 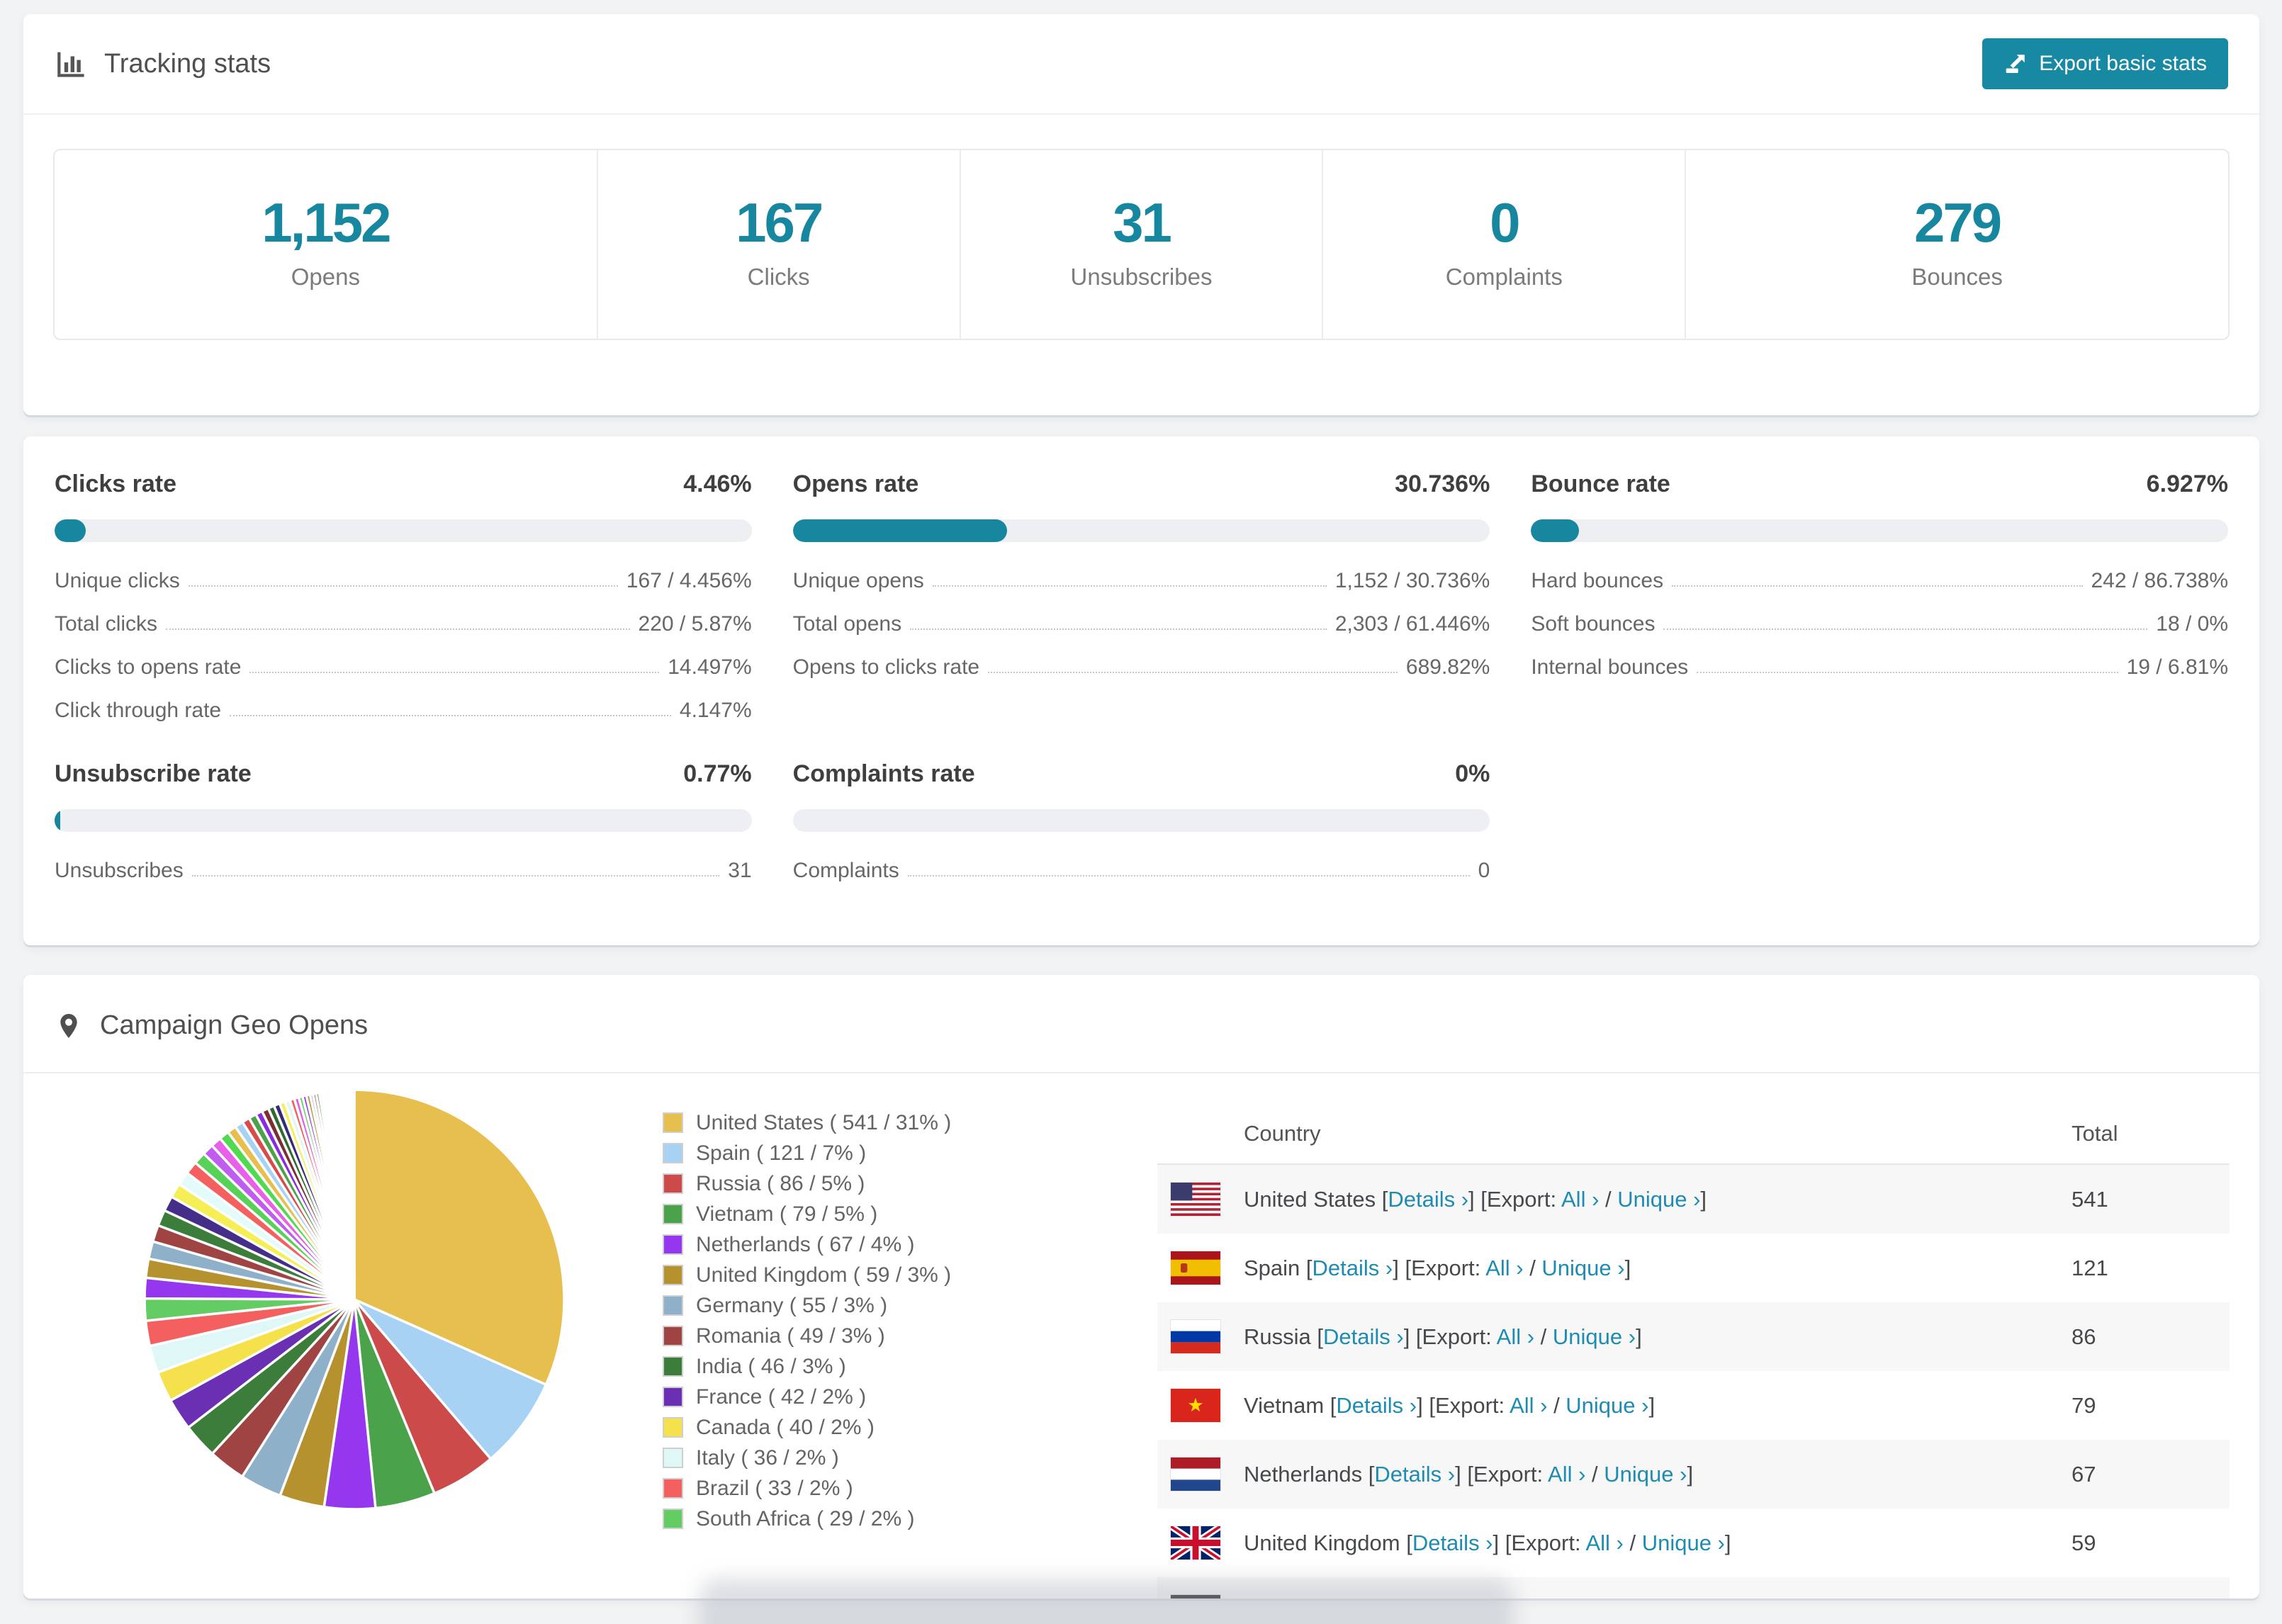 What do you see at coordinates (1601, 484) in the screenshot?
I see `rate-title: Bounce rate` at bounding box center [1601, 484].